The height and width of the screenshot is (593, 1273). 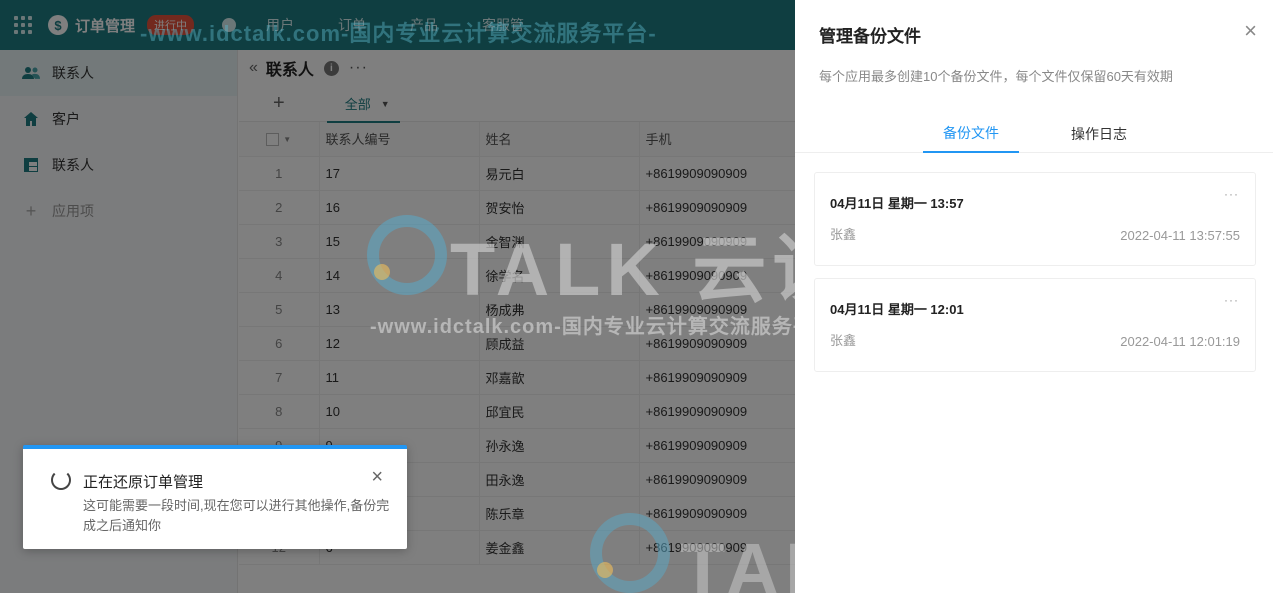 What do you see at coordinates (1180, 341) in the screenshot?
I see `backup-time: 2022-04-11 12:01:19` at bounding box center [1180, 341].